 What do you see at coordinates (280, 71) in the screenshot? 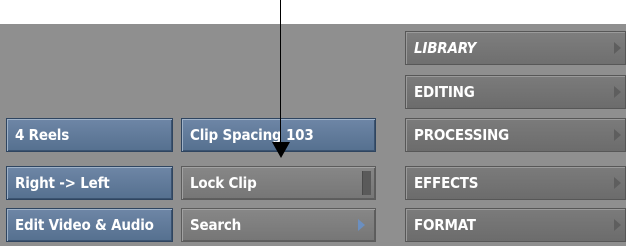
I see `callout-arrow-line` at bounding box center [280, 71].